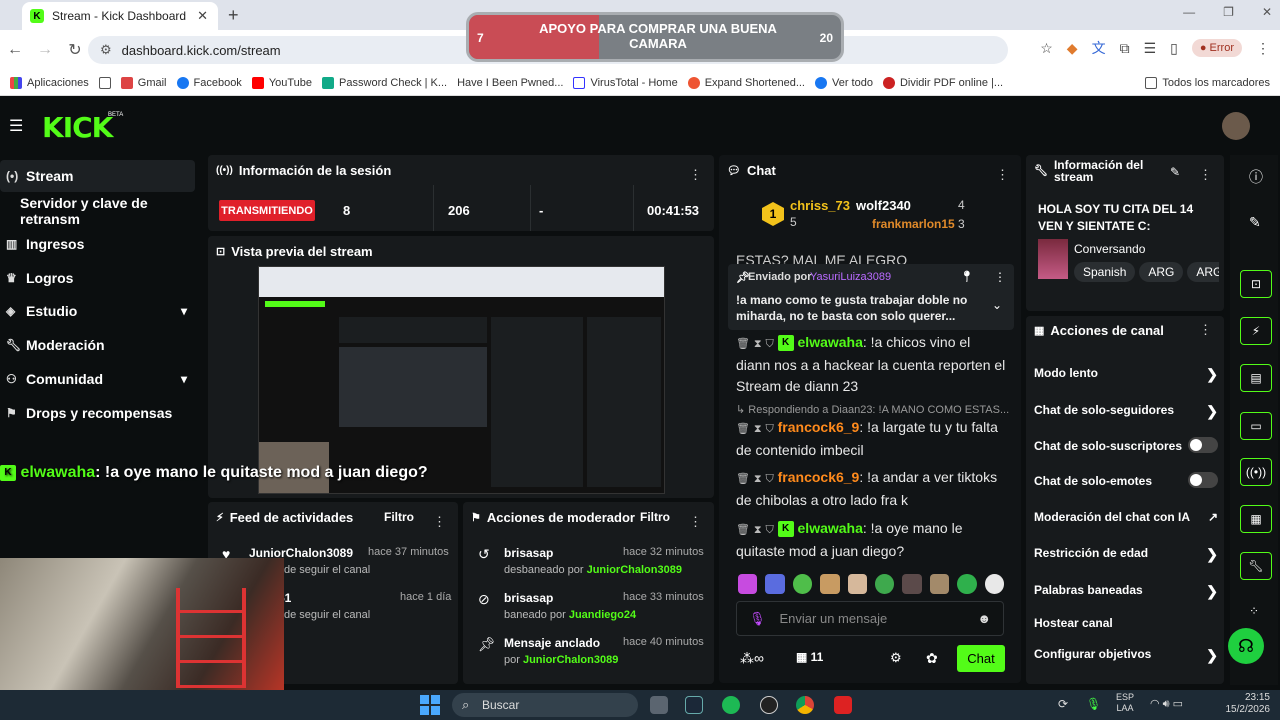 Image resolution: width=1280 pixels, height=720 pixels. I want to click on bookmark-youtube: YouTube, so click(277, 82).